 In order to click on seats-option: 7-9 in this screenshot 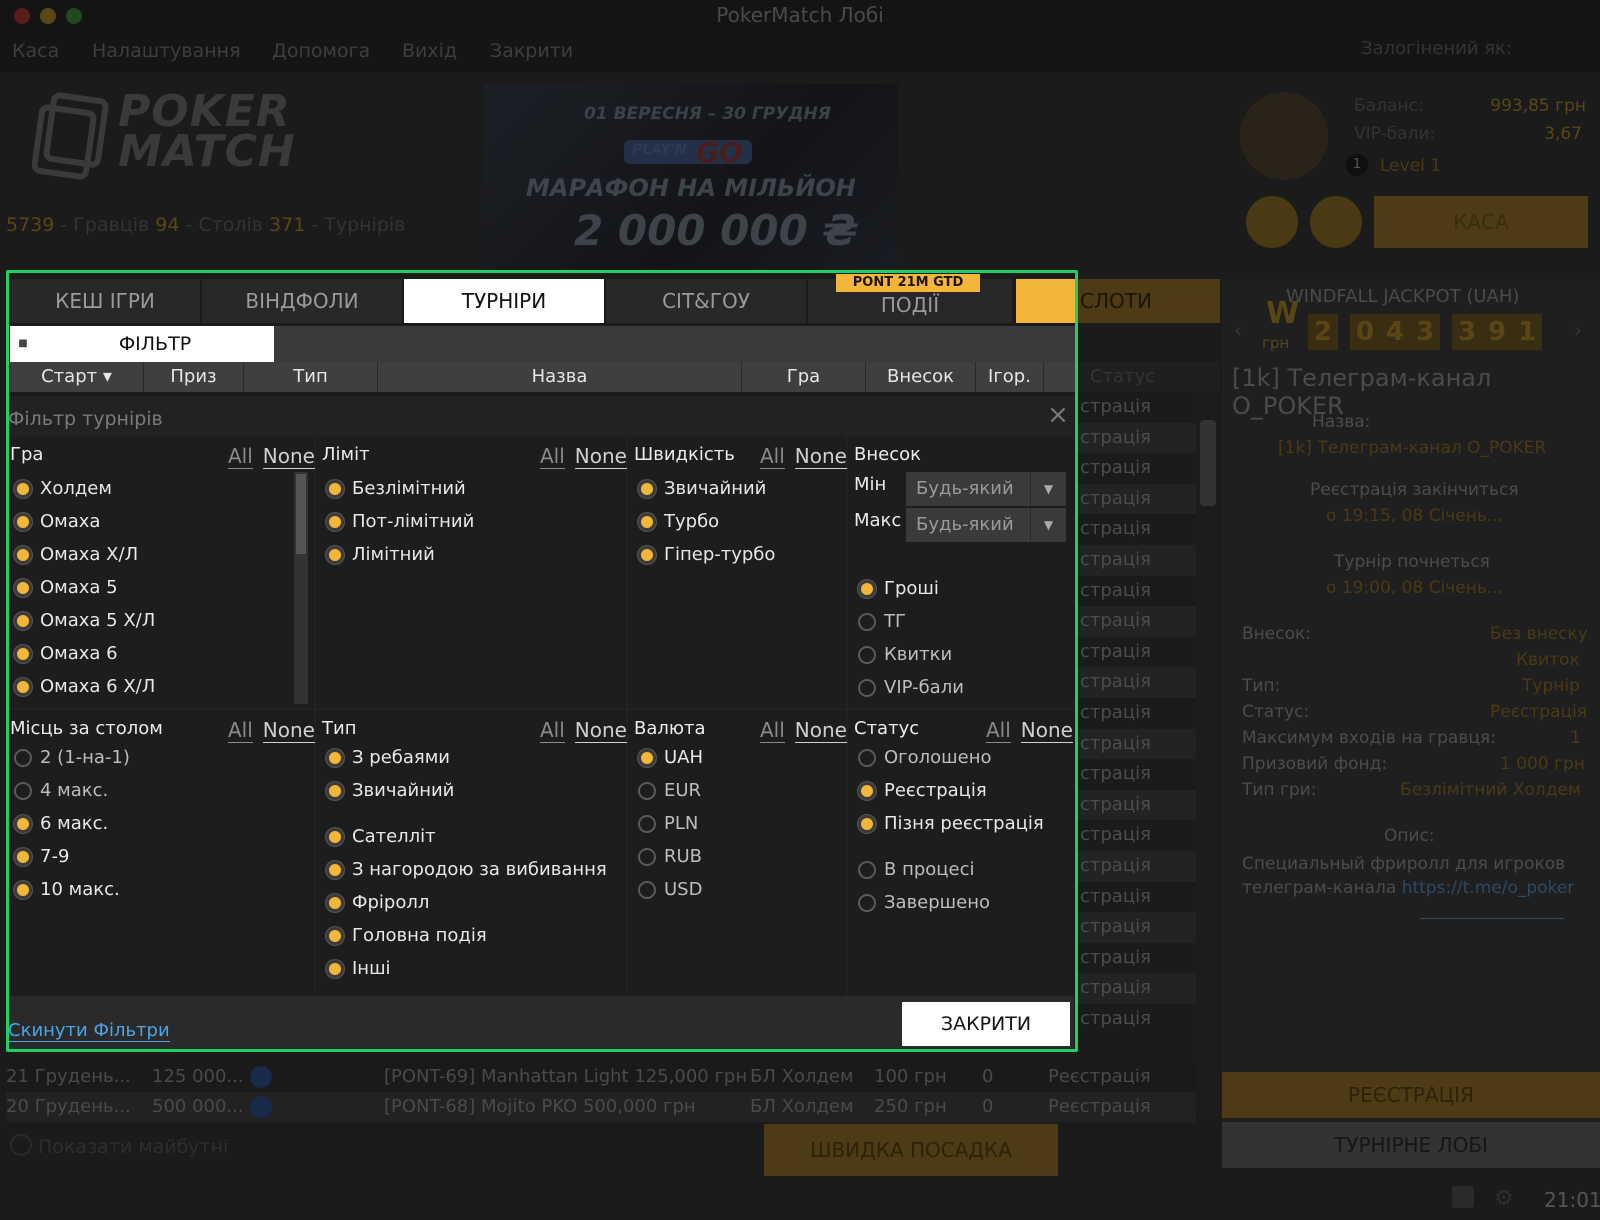, I will do `click(41, 857)`.